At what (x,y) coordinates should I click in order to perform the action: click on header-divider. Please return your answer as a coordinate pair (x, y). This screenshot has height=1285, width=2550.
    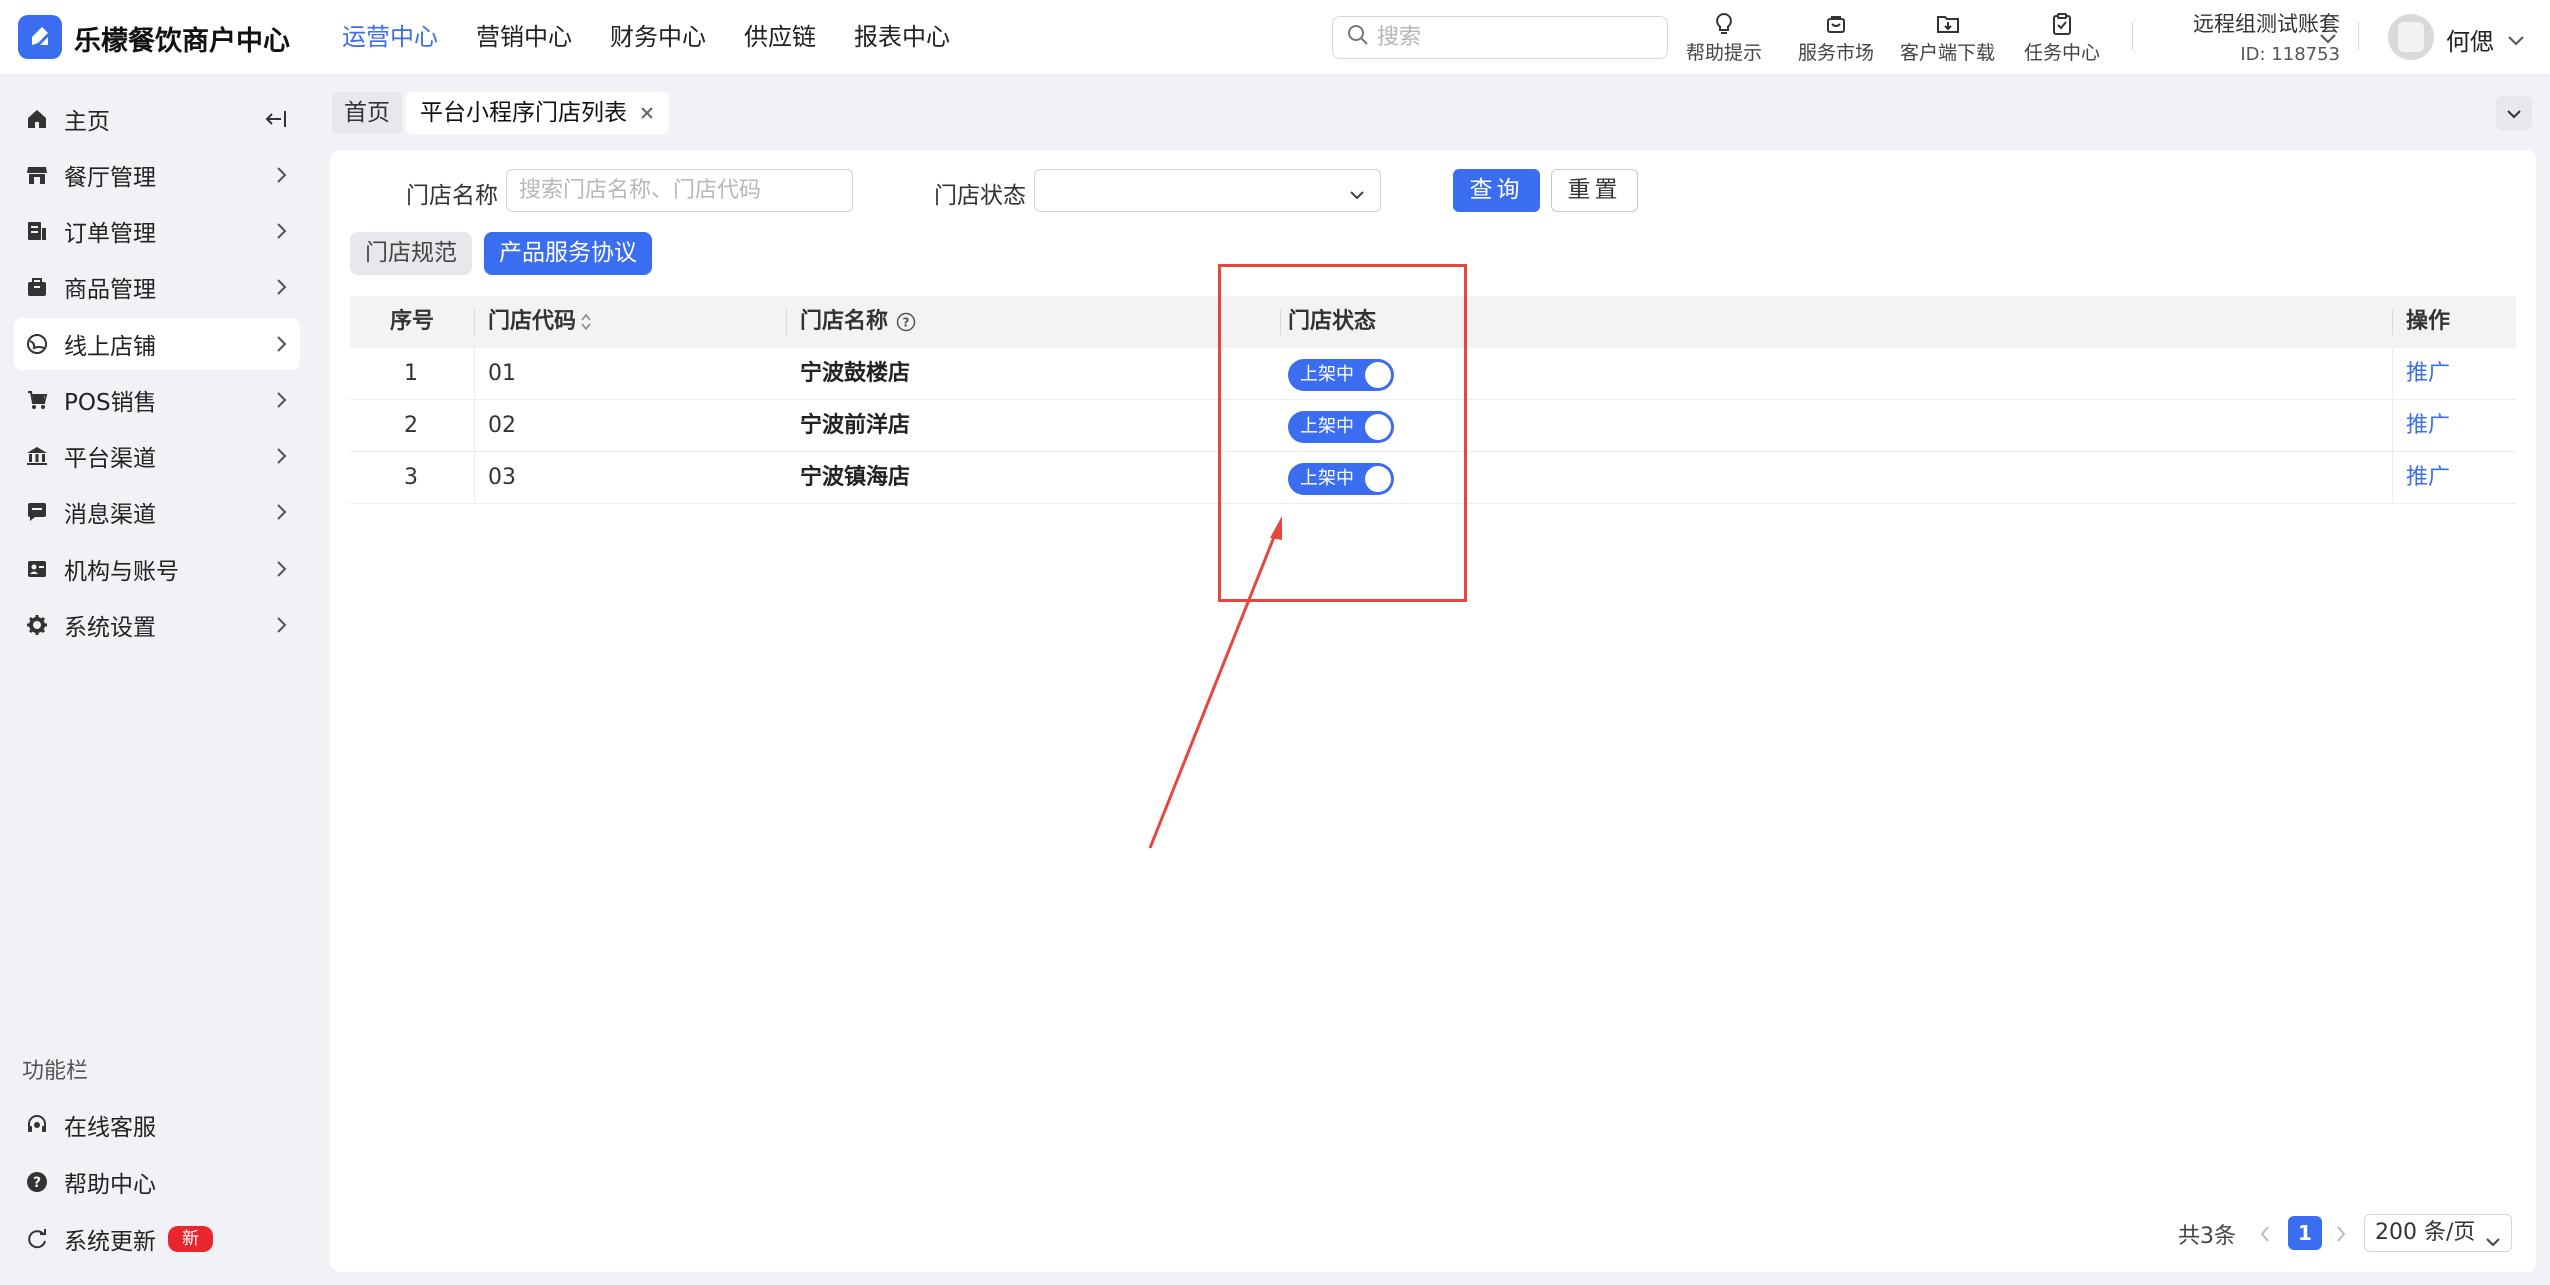
    Looking at the image, I should click on (2358, 36).